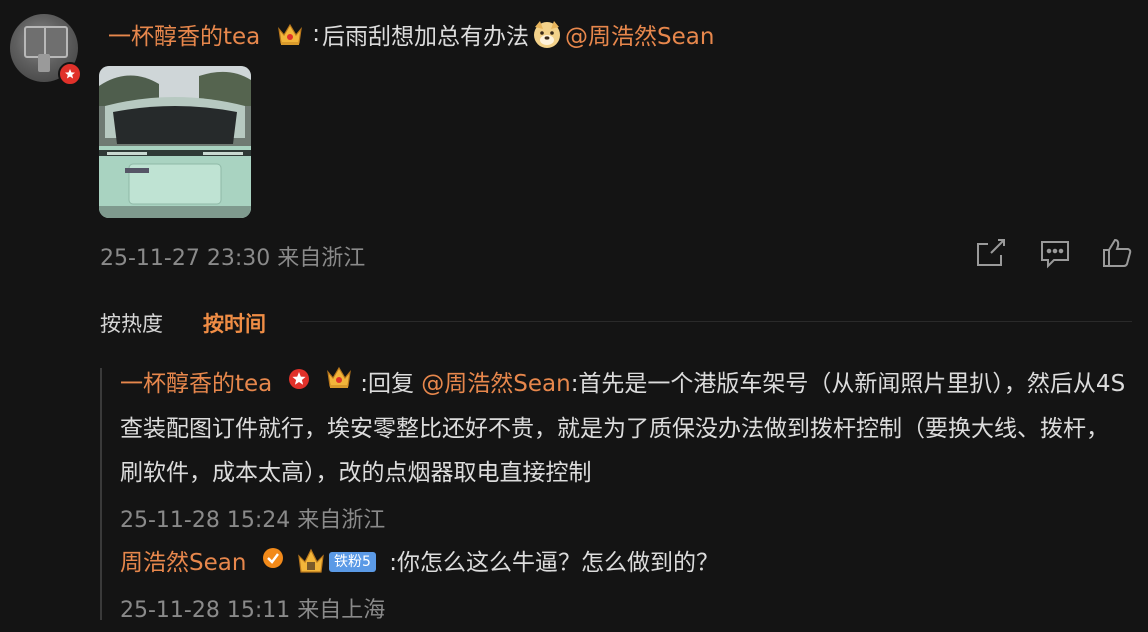 The image size is (1148, 632). Describe the element at coordinates (1055, 253) in the screenshot. I see `comment-icon` at that location.